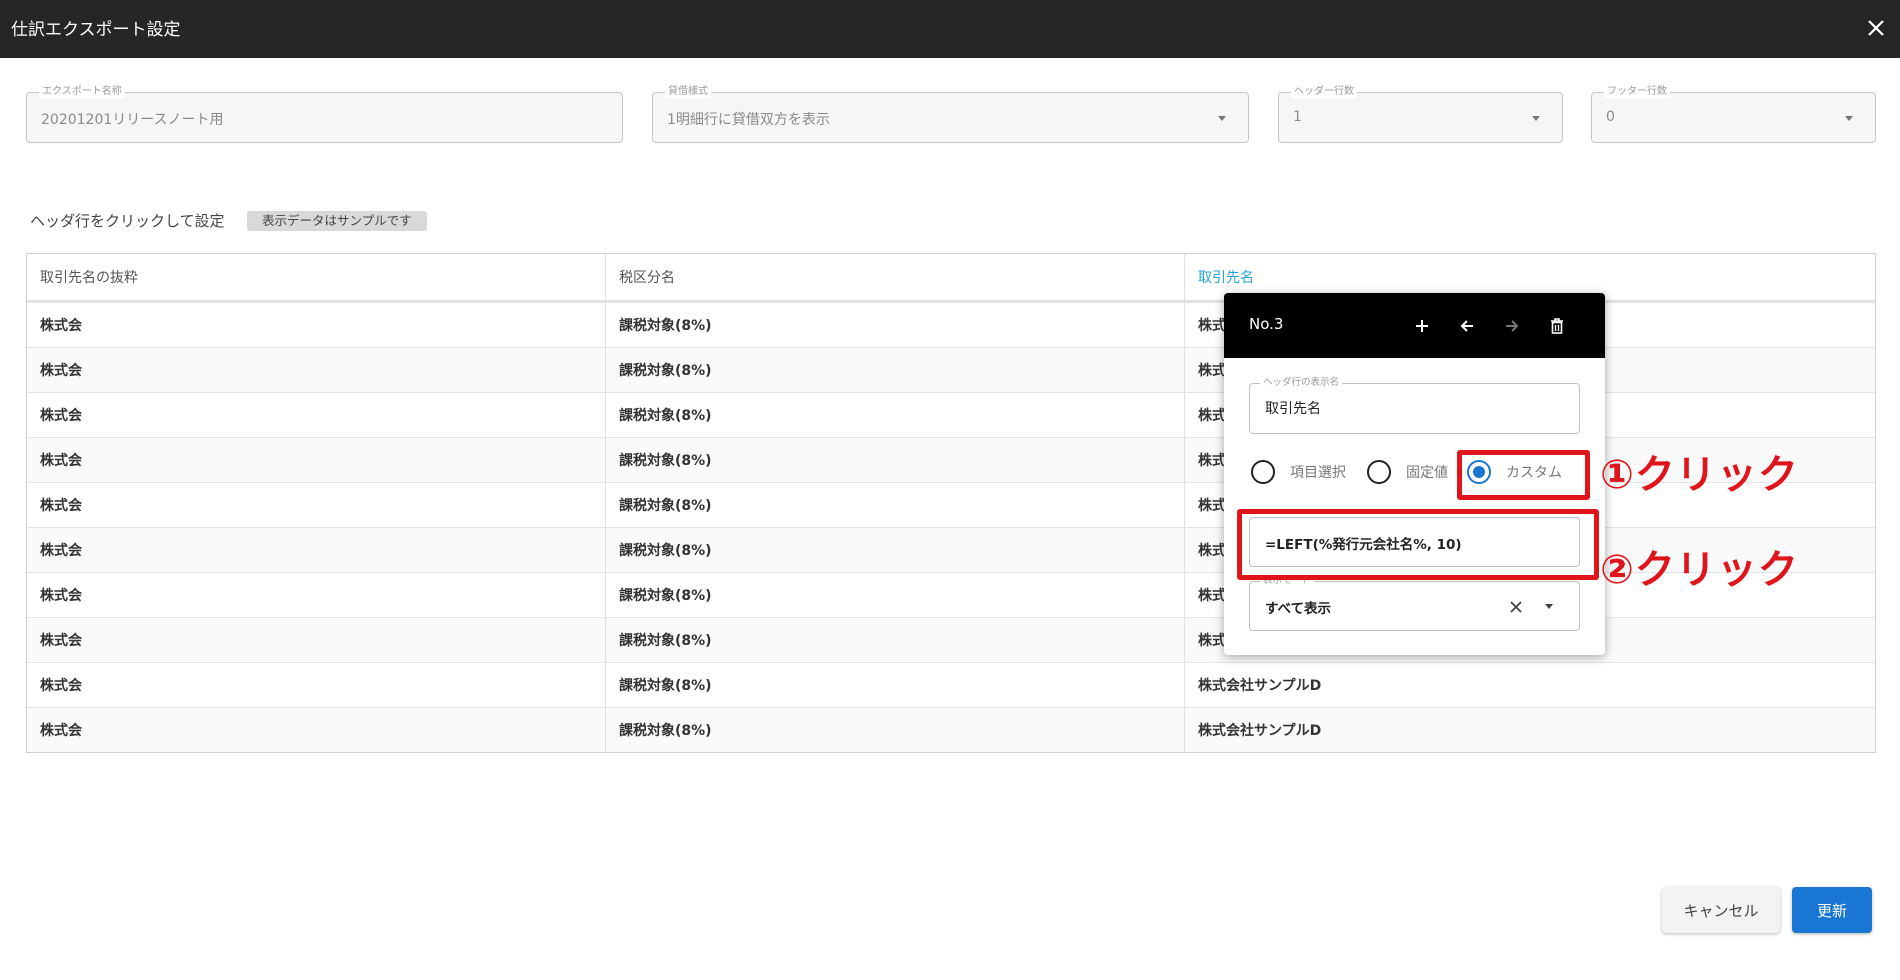 The height and width of the screenshot is (980, 1900). Describe the element at coordinates (1512, 326) in the screenshot. I see `arrow-right-icon` at that location.